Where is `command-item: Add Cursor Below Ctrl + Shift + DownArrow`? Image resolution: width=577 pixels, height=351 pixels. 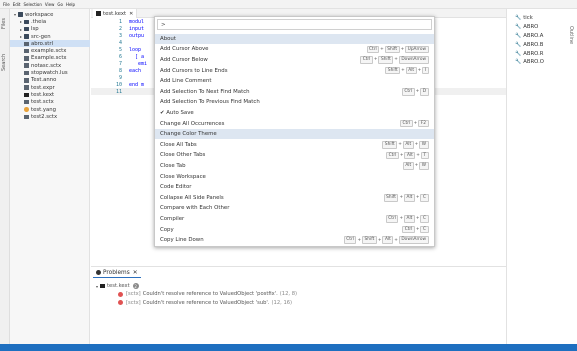
command-item: Add Cursor Below Ctrl + Shift + DownArrow is located at coordinates (294, 60).